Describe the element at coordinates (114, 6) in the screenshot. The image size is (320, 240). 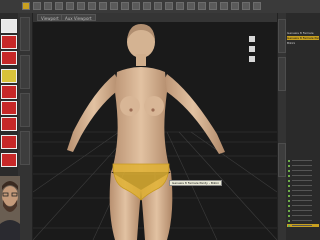
I see `spot-render-tool-icon` at that location.